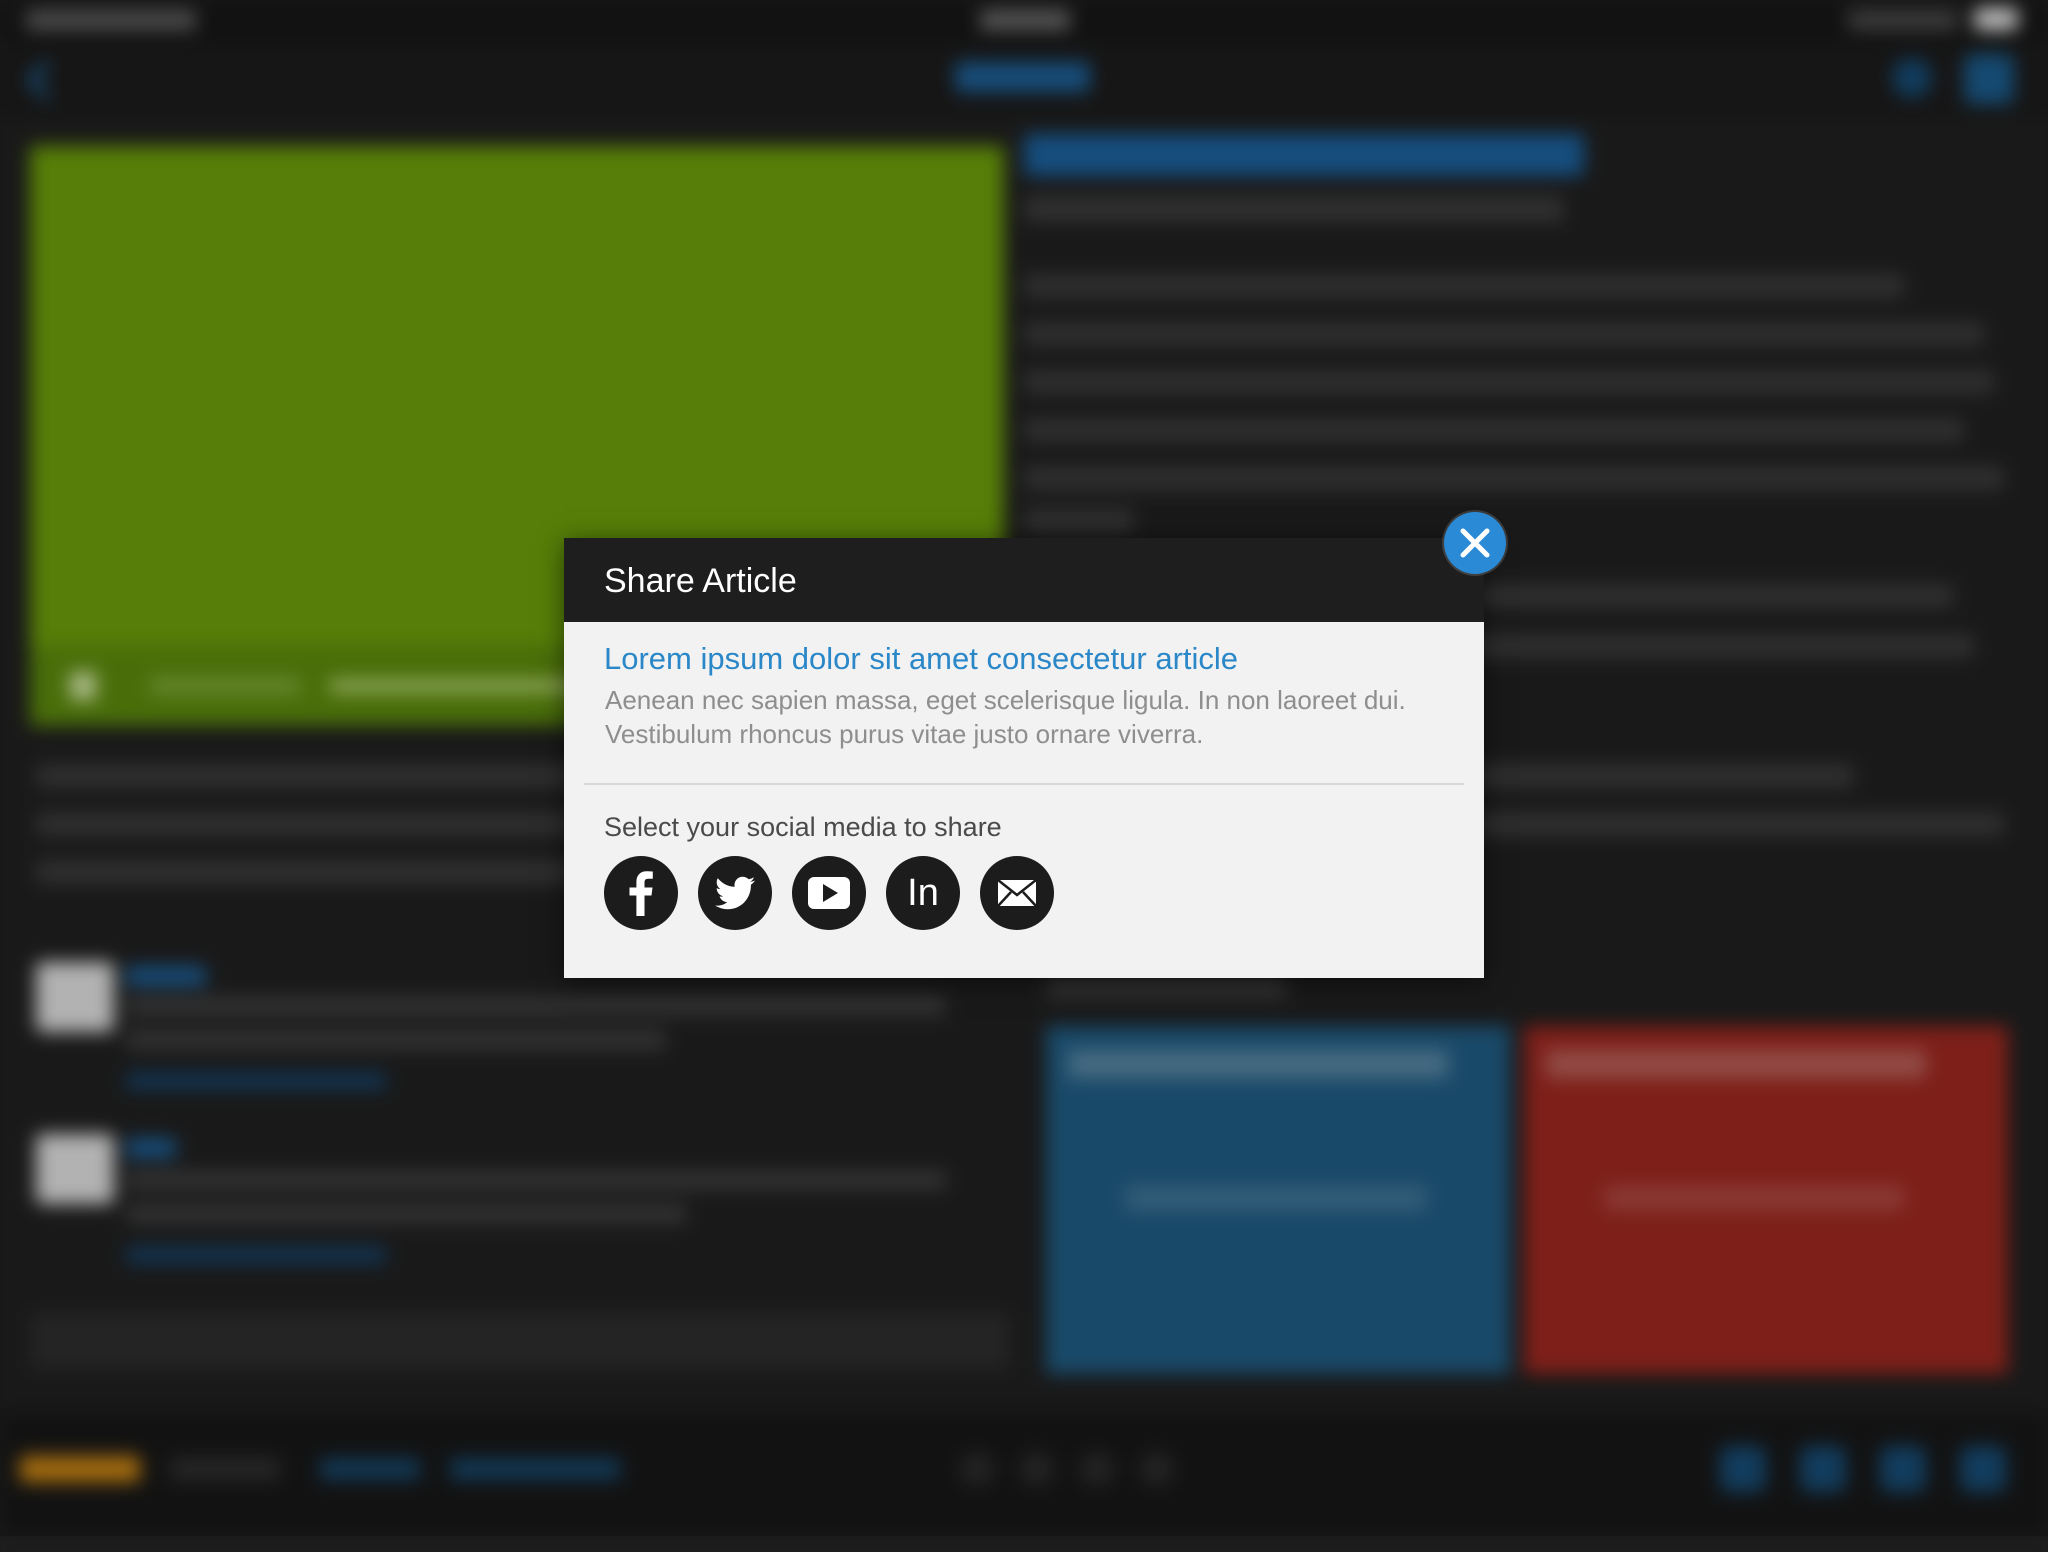  I want to click on close-icon, so click(1475, 543).